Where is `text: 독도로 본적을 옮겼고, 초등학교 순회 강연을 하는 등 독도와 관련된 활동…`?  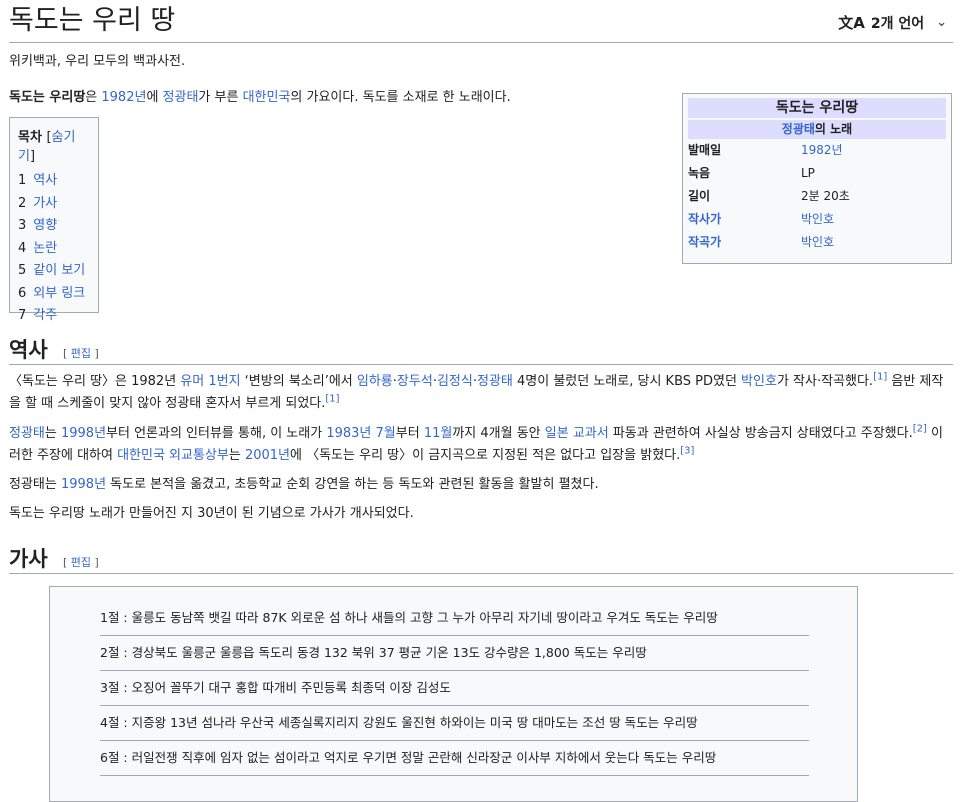
text: 독도로 본적을 옮겼고, 초등학교 순회 강연을 하는 등 독도와 관련된 활동… is located at coordinates (352, 484).